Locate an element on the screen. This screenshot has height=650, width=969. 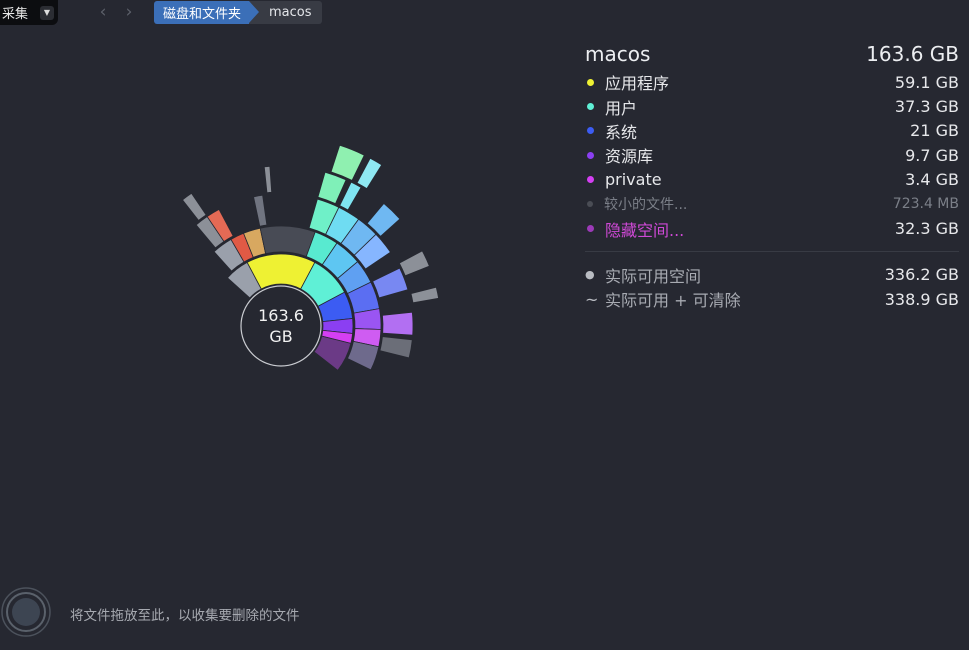
summary-header: macos 163.6 GB is located at coordinates (772, 54).